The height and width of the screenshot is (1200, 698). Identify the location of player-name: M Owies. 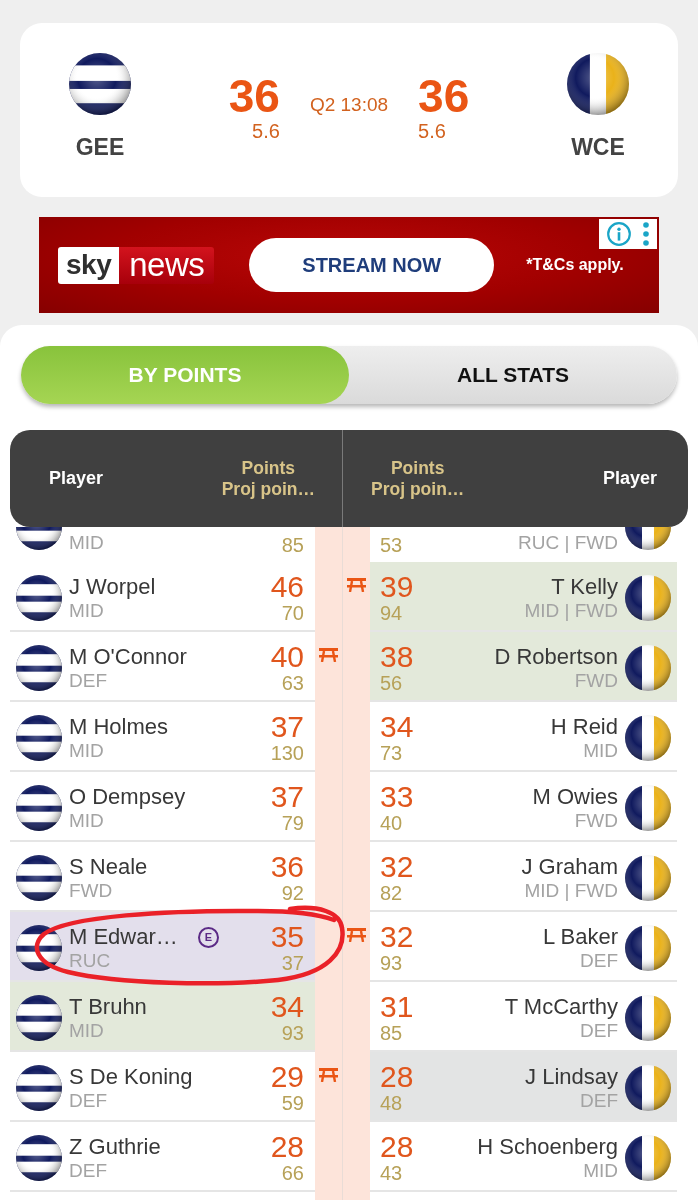
(575, 797).